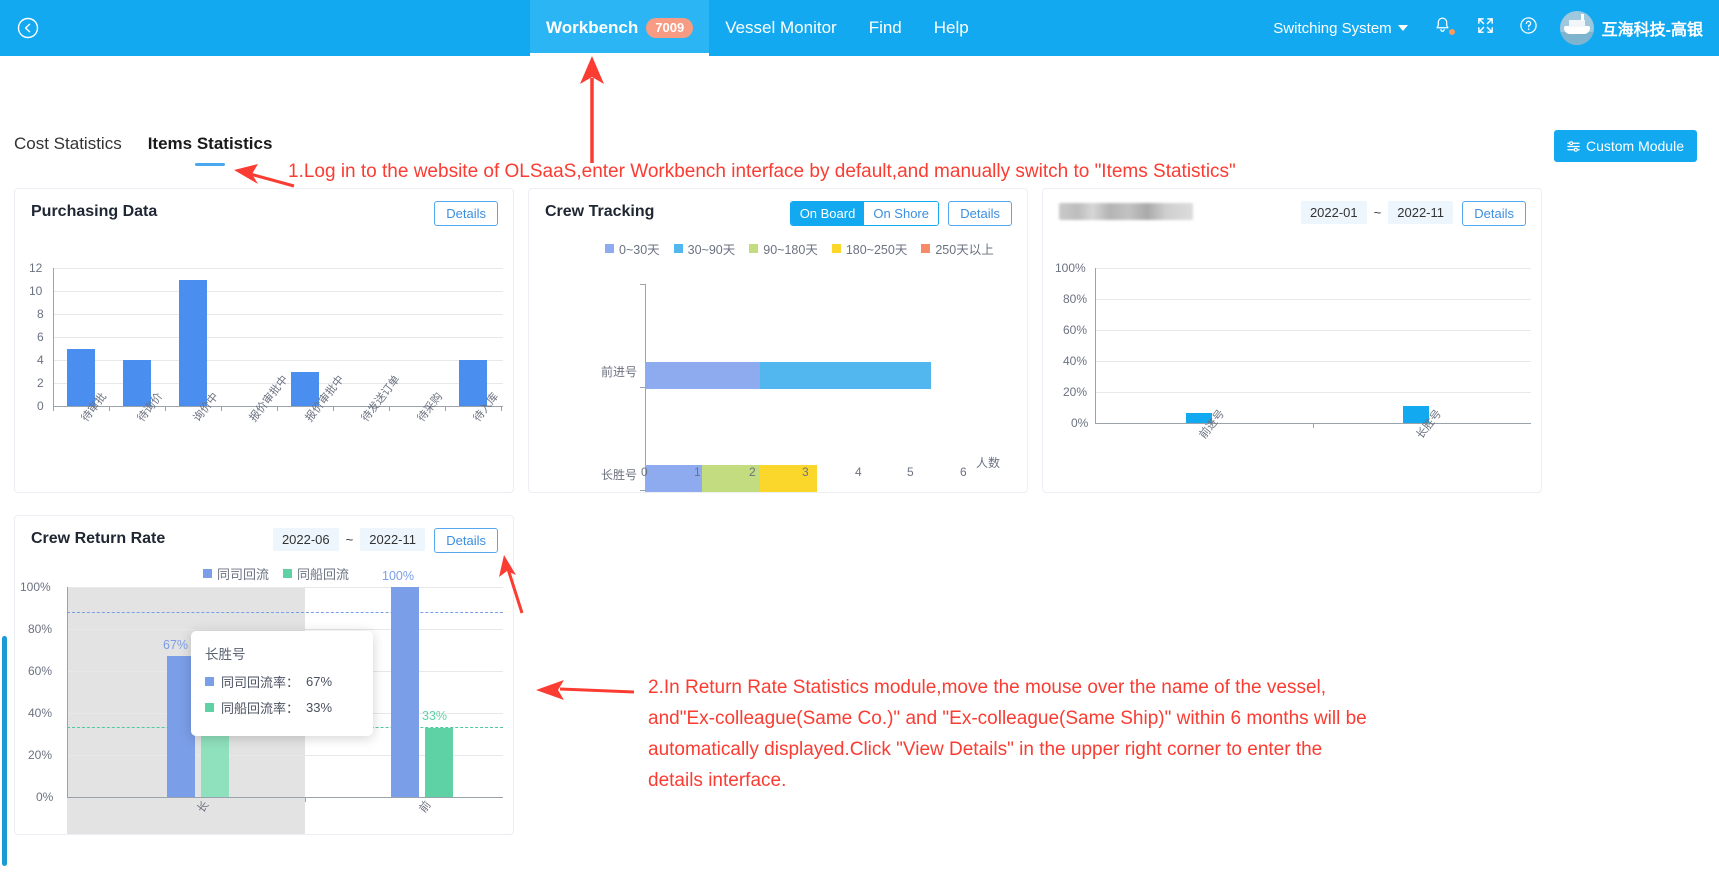 Image resolution: width=1719 pixels, height=884 pixels. What do you see at coordinates (40, 314) in the screenshot?
I see `y-tick: 8` at bounding box center [40, 314].